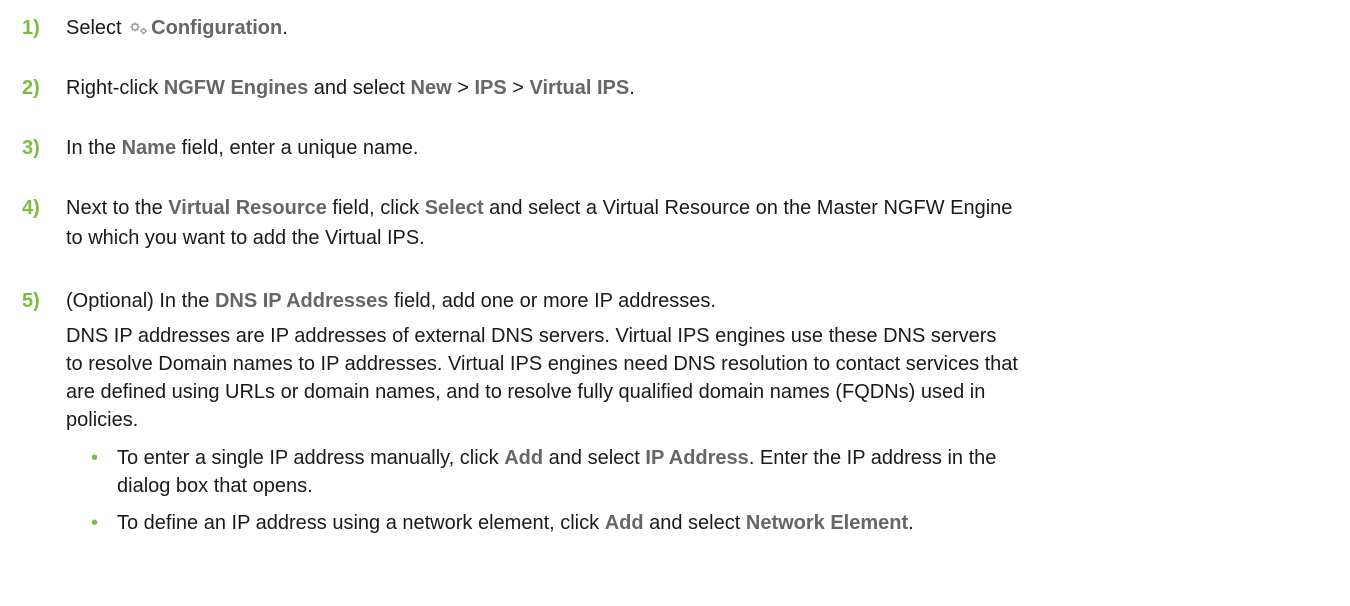 The height and width of the screenshot is (606, 1350). I want to click on gears-icon, so click(139, 28).